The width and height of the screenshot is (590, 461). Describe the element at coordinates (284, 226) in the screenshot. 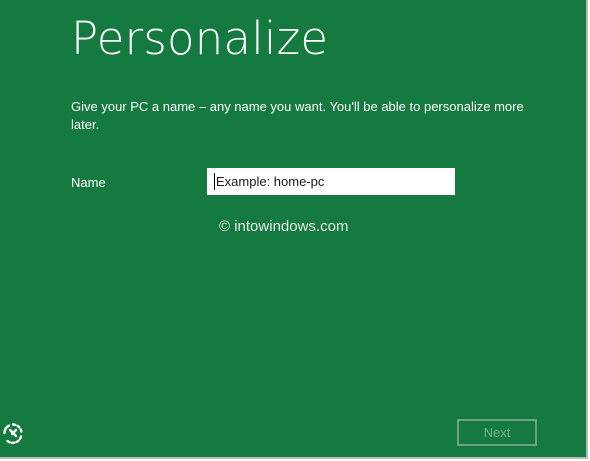

I see `watermark: © intowindows.com` at that location.